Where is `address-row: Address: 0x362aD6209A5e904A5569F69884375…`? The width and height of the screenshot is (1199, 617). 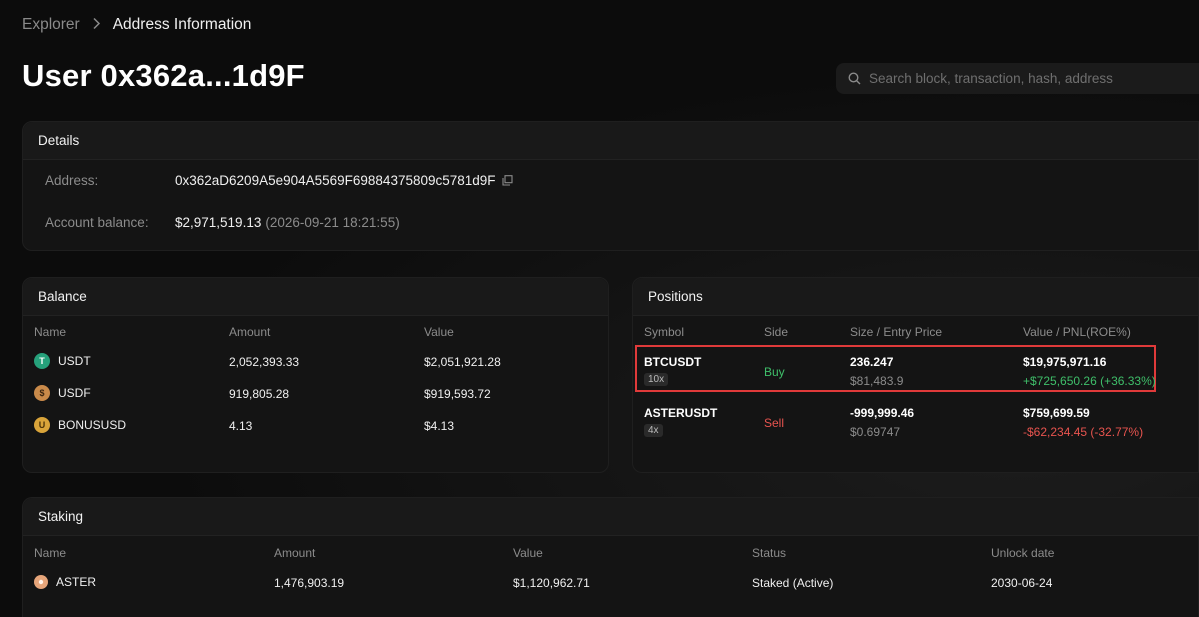
address-row: Address: 0x362aD6209A5e904A5569F69884375… is located at coordinates (279, 180).